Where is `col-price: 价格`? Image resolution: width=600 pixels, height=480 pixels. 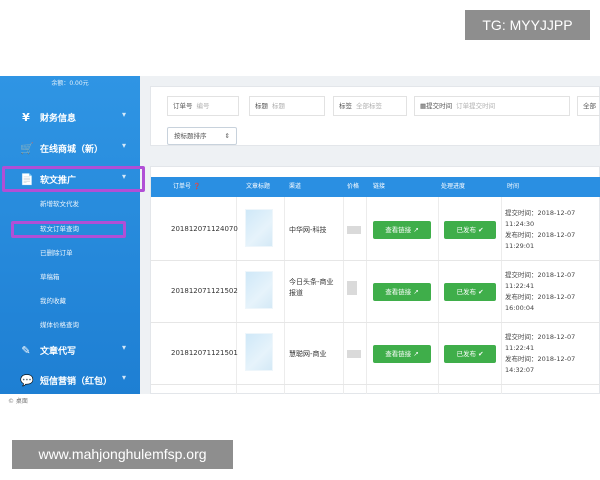
col-price: 价格 is located at coordinates (353, 186).